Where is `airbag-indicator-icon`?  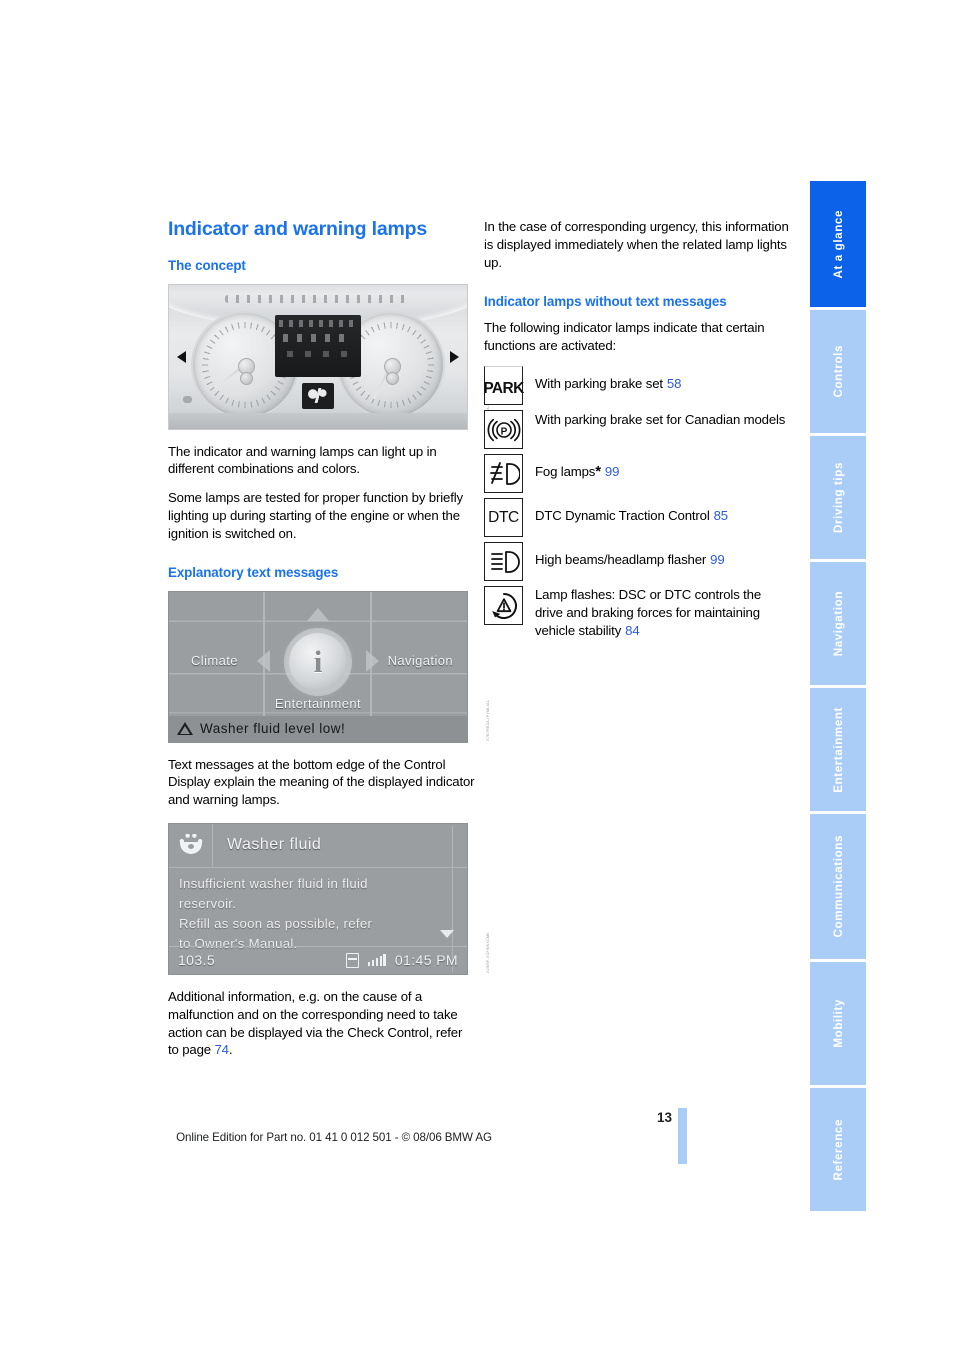
airbag-indicator-icon is located at coordinates (318, 395).